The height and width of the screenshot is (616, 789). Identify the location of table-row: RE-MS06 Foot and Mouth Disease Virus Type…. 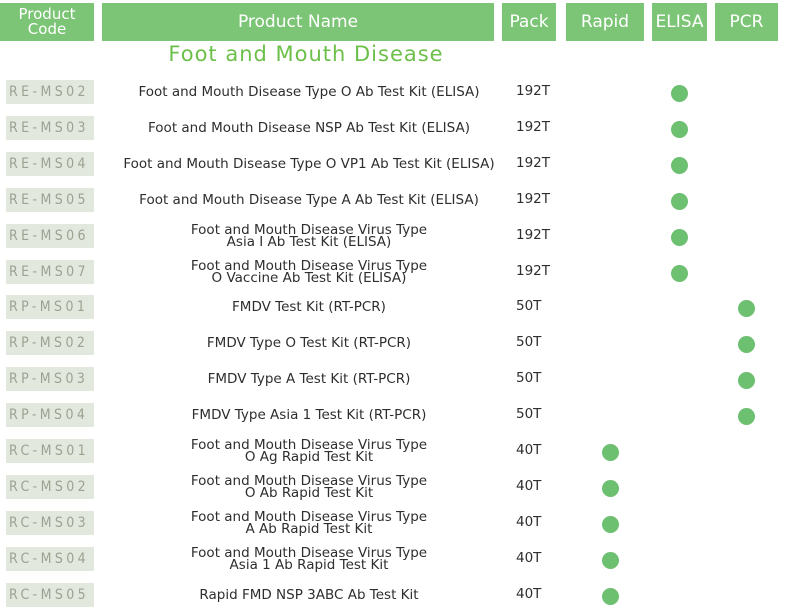
(394, 239).